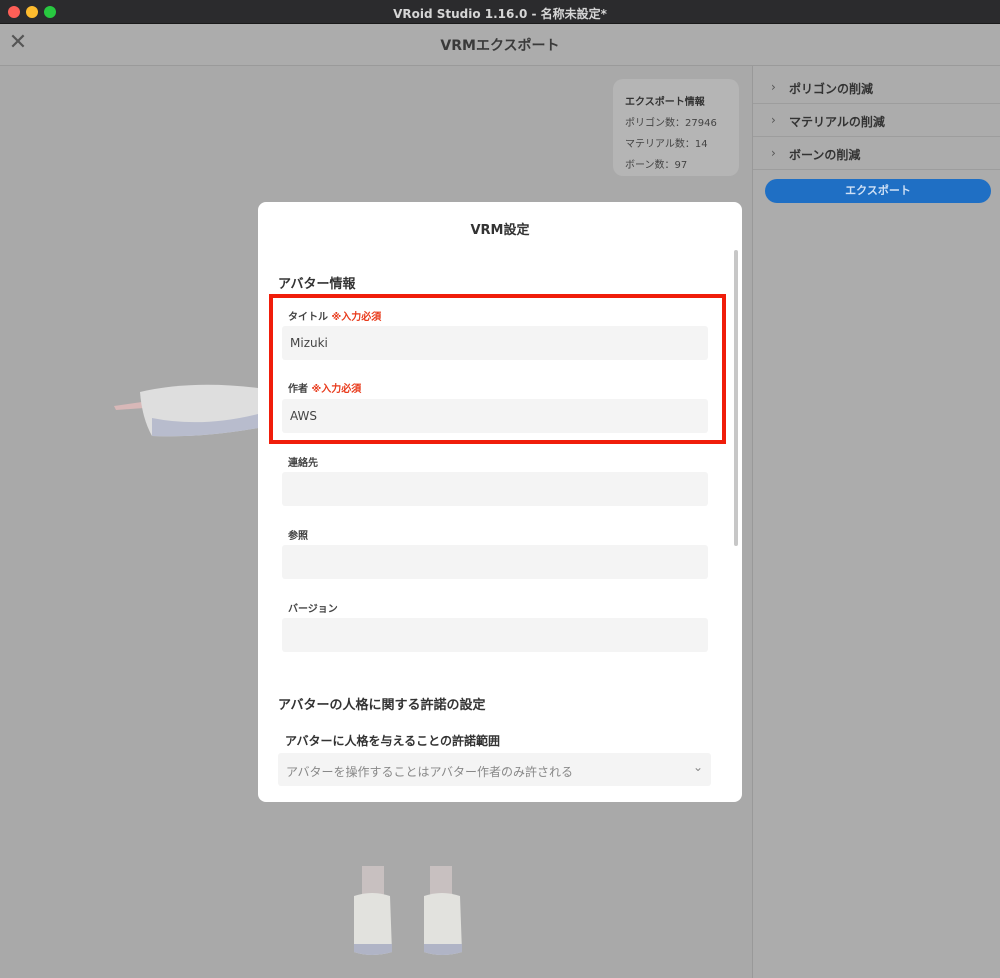 The width and height of the screenshot is (1000, 978). I want to click on contact-field-label: 連絡先, so click(303, 463).